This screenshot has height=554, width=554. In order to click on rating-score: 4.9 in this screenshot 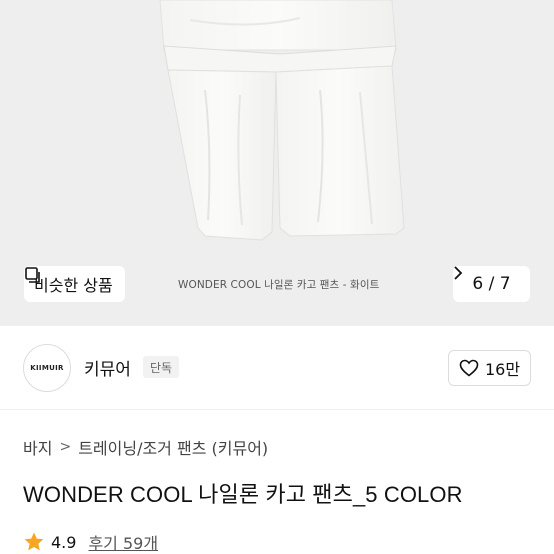, I will do `click(64, 542)`.